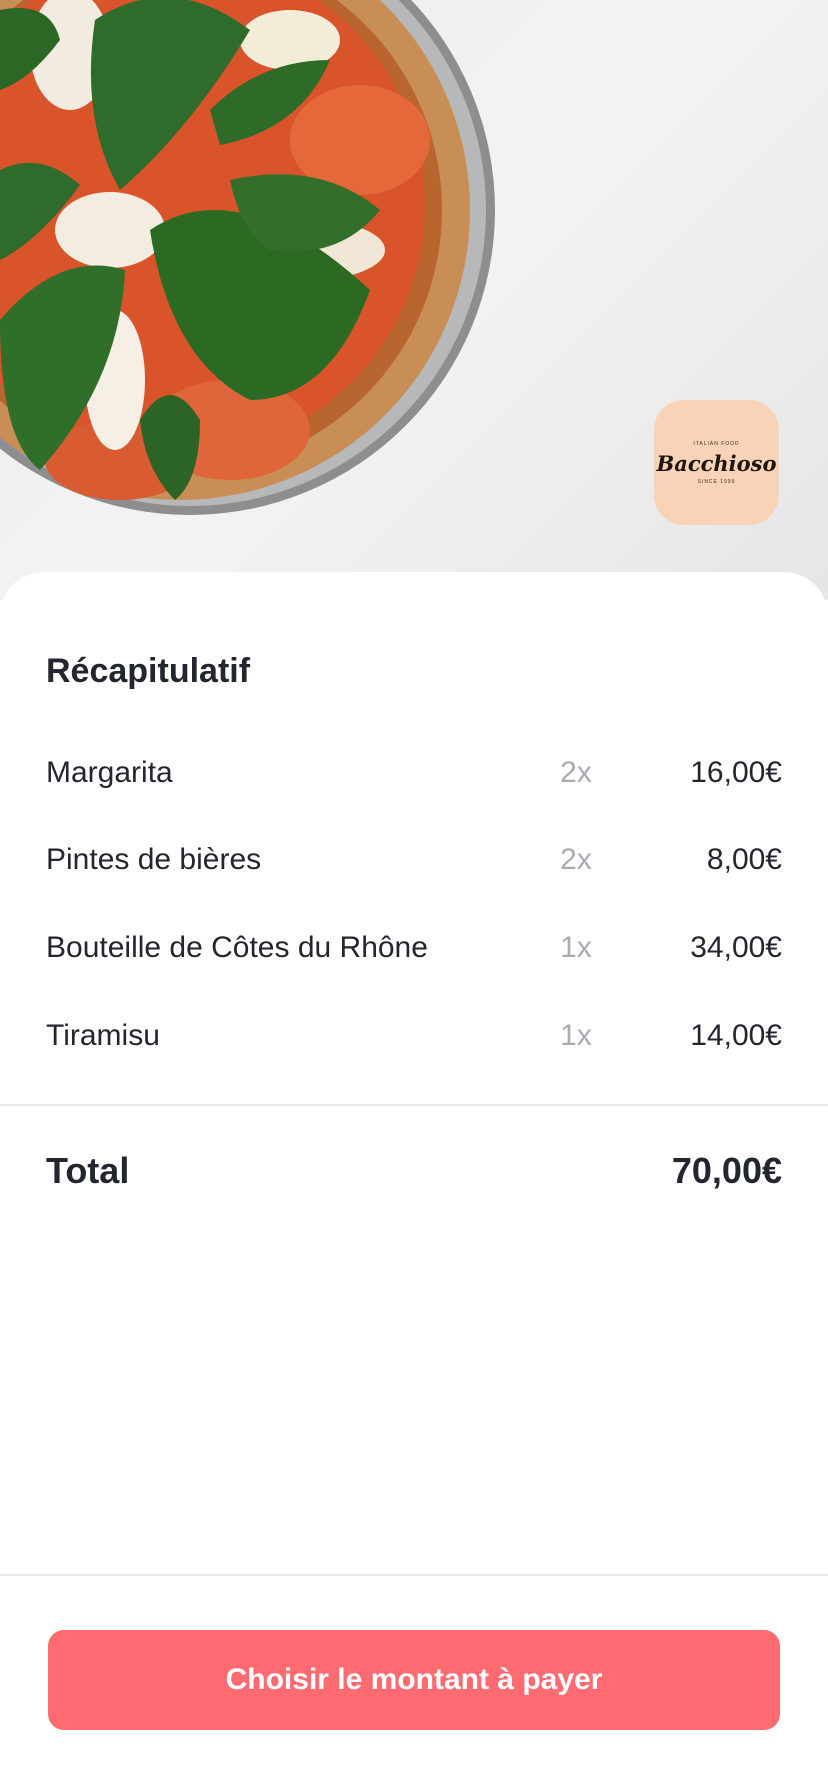 The width and height of the screenshot is (828, 1792). Describe the element at coordinates (726, 1170) in the screenshot. I see `total-value: 70,00€` at that location.